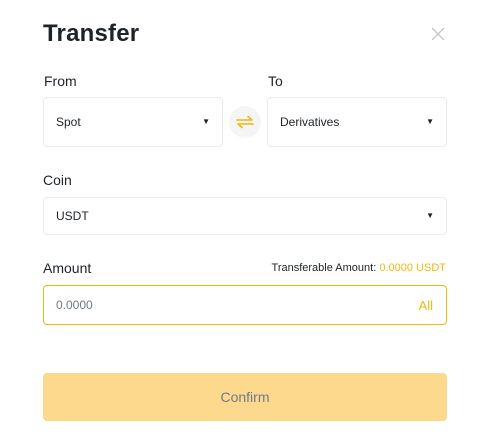 This screenshot has height=448, width=491. Describe the element at coordinates (310, 122) in the screenshot. I see `to-select-value: Derivatives` at that location.